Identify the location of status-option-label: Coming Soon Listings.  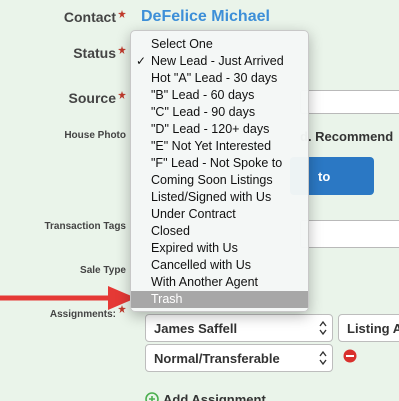
(212, 180).